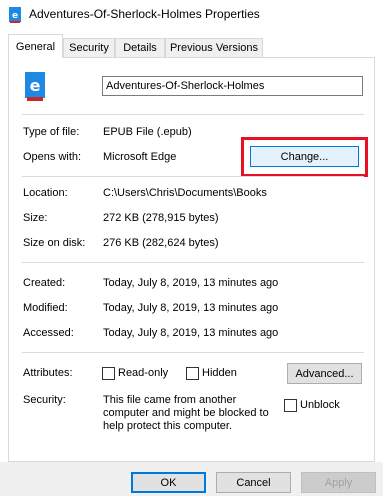  I want to click on type-of-file-value: EPUB File (.epub), so click(147, 132).